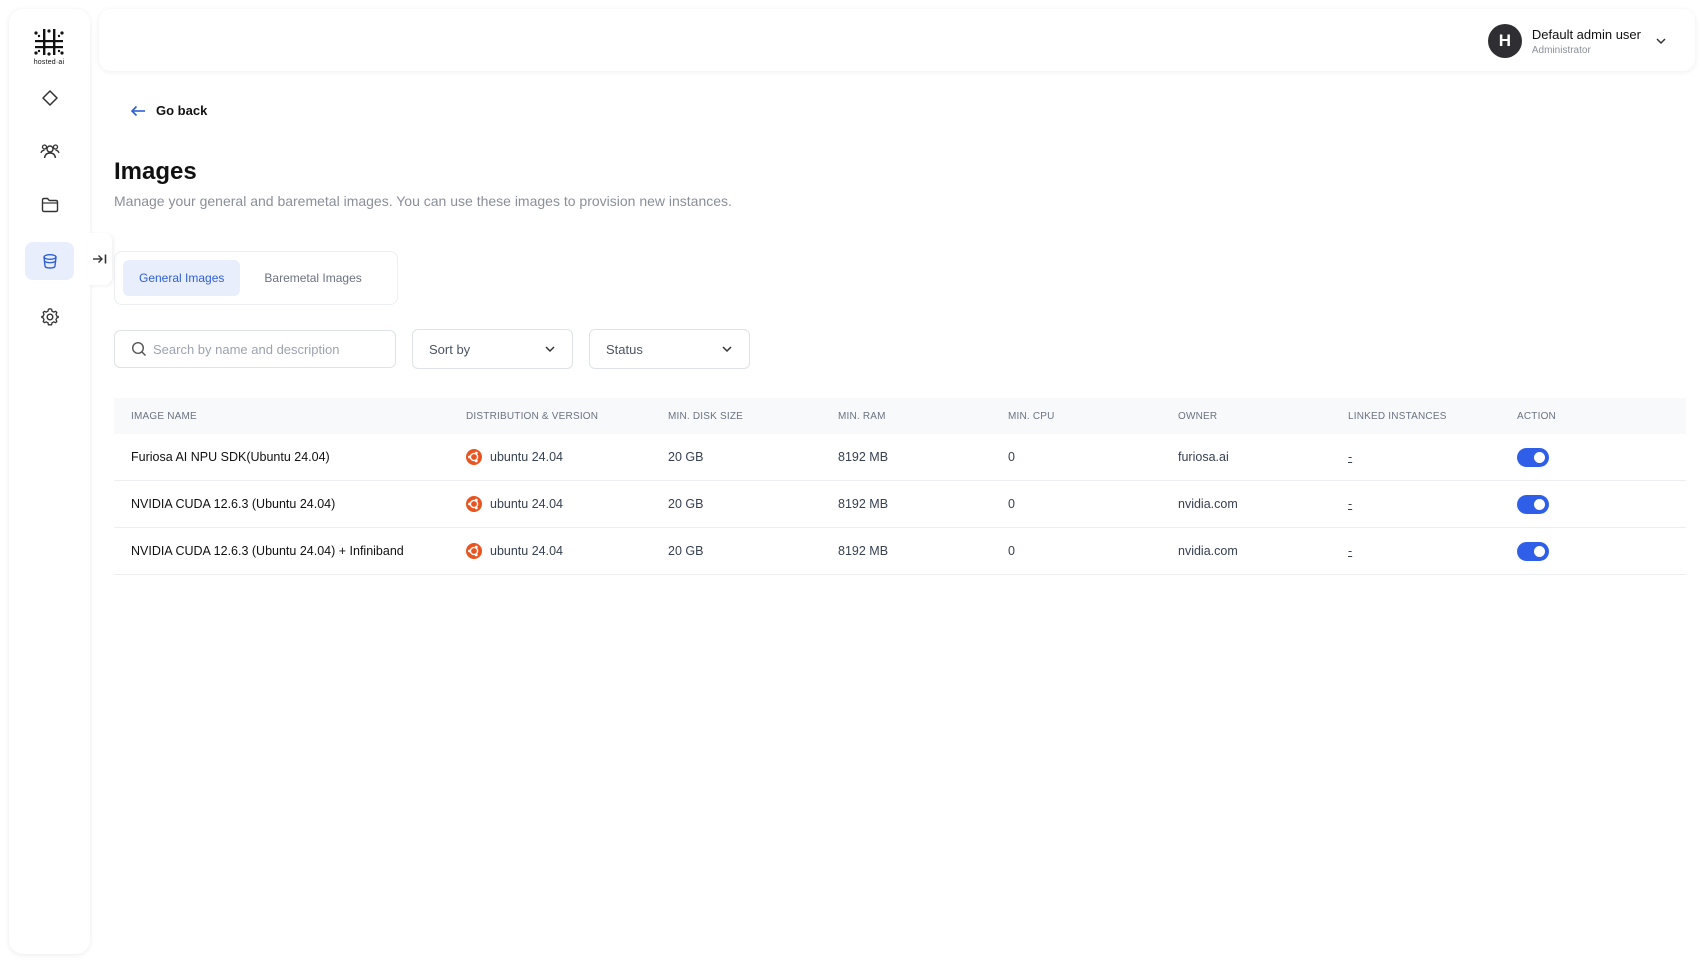 The image size is (1700, 960). Describe the element at coordinates (164, 416) in the screenshot. I see `col-header-image-name: IMAGE NAME` at that location.